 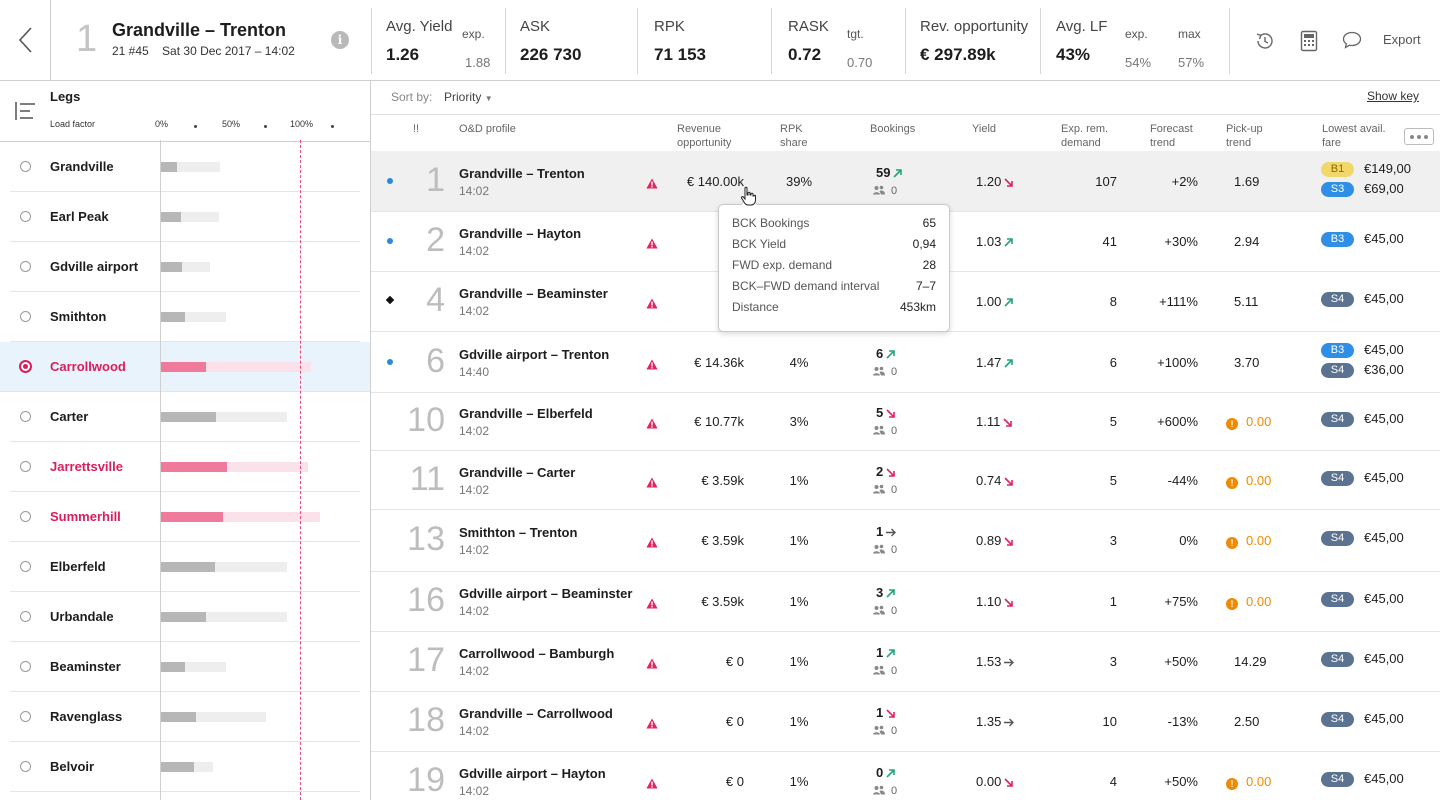 What do you see at coordinates (185, 517) in the screenshot?
I see `leg-row: Summerhill` at bounding box center [185, 517].